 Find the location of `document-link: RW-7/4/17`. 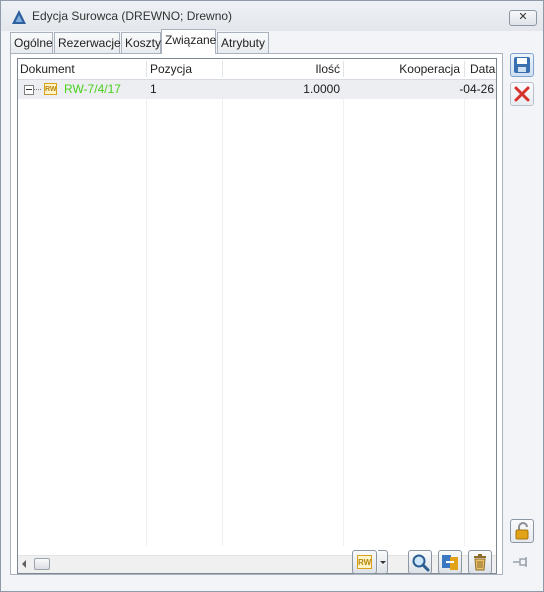

document-link: RW-7/4/17 is located at coordinates (92, 89).